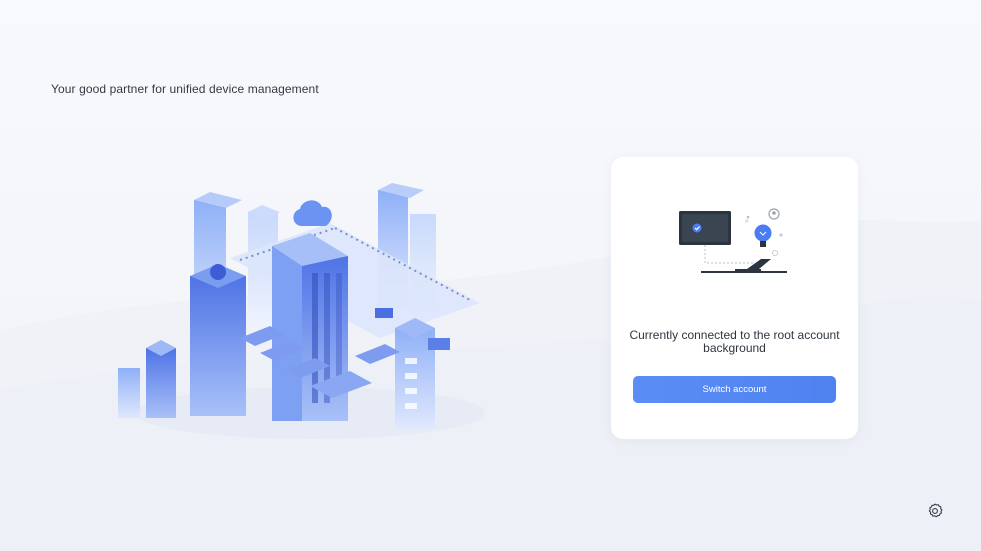 The height and width of the screenshot is (551, 981). Describe the element at coordinates (733, 240) in the screenshot. I see `account-card-illustration: #` at that location.